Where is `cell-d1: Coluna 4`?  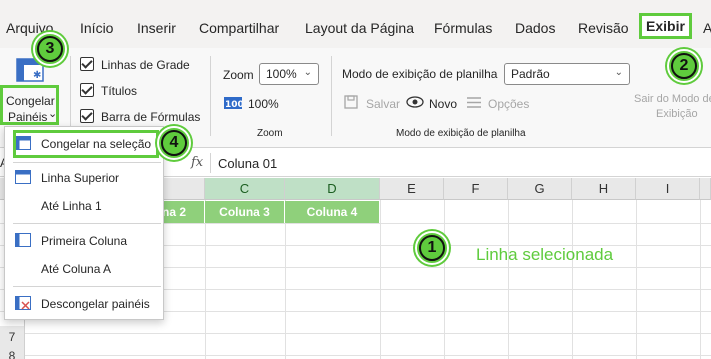 cell-d1: Coluna 4 is located at coordinates (332, 212).